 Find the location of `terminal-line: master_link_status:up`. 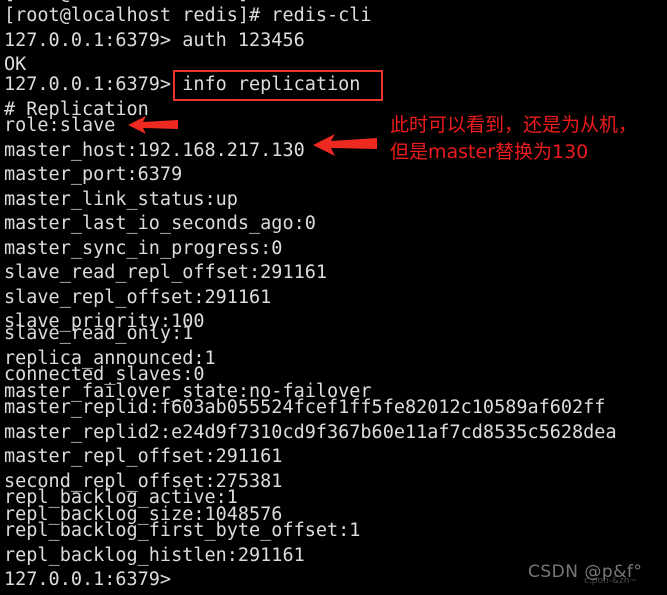

terminal-line: master_link_status:up is located at coordinates (121, 199).